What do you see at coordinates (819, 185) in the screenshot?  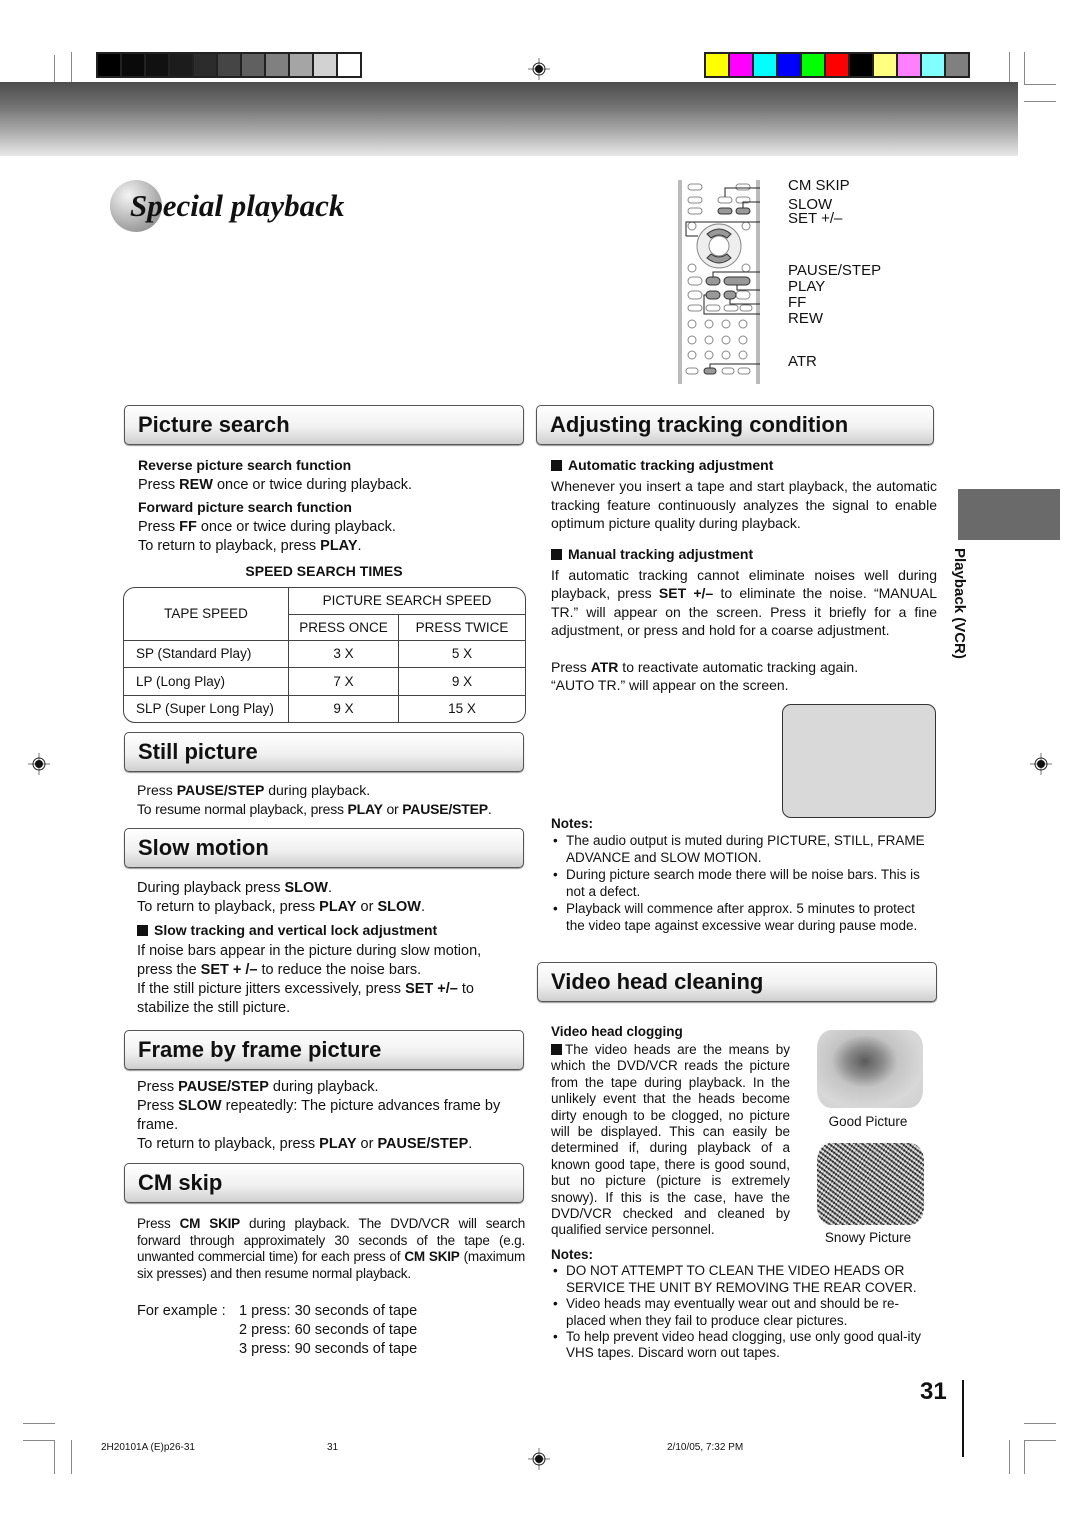 I see `remote-label-cm-skip: CM SKIP` at bounding box center [819, 185].